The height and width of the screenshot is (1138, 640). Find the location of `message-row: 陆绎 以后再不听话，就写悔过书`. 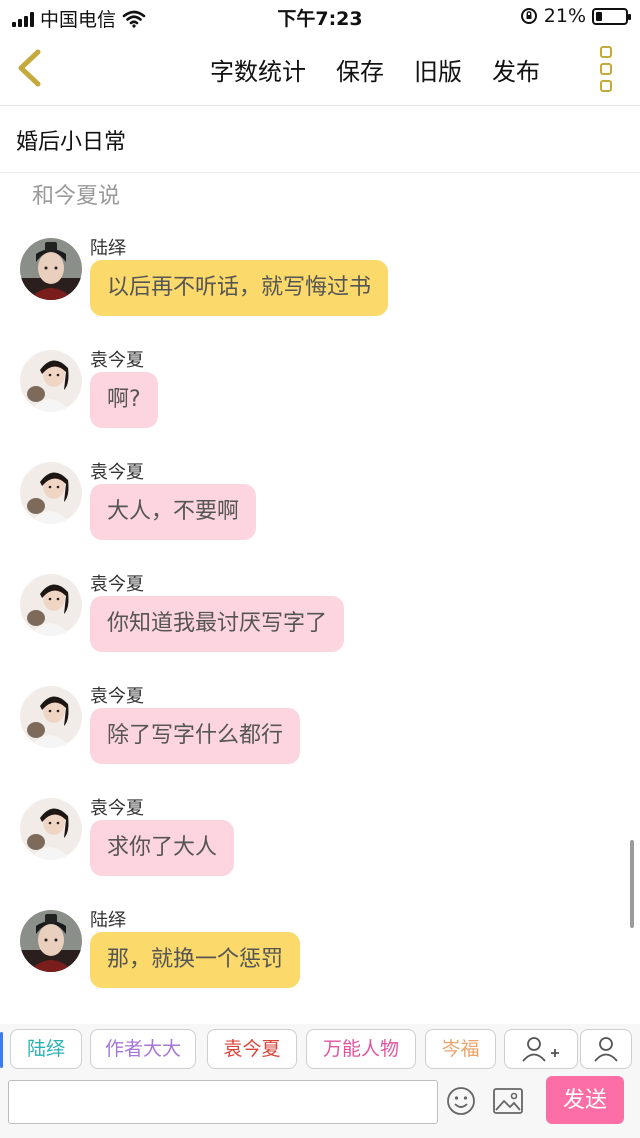

message-row: 陆绎 以后再不听话，就写悔过书 is located at coordinates (320, 279).